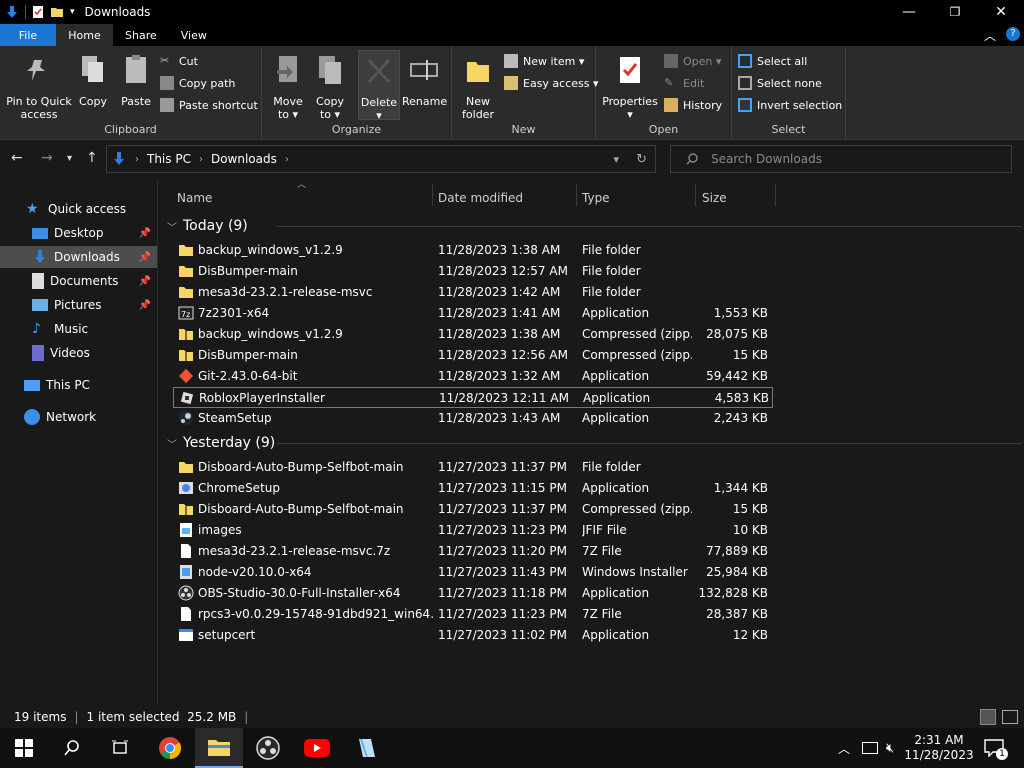  What do you see at coordinates (1013, 34) in the screenshot?
I see `help-icon: ?` at bounding box center [1013, 34].